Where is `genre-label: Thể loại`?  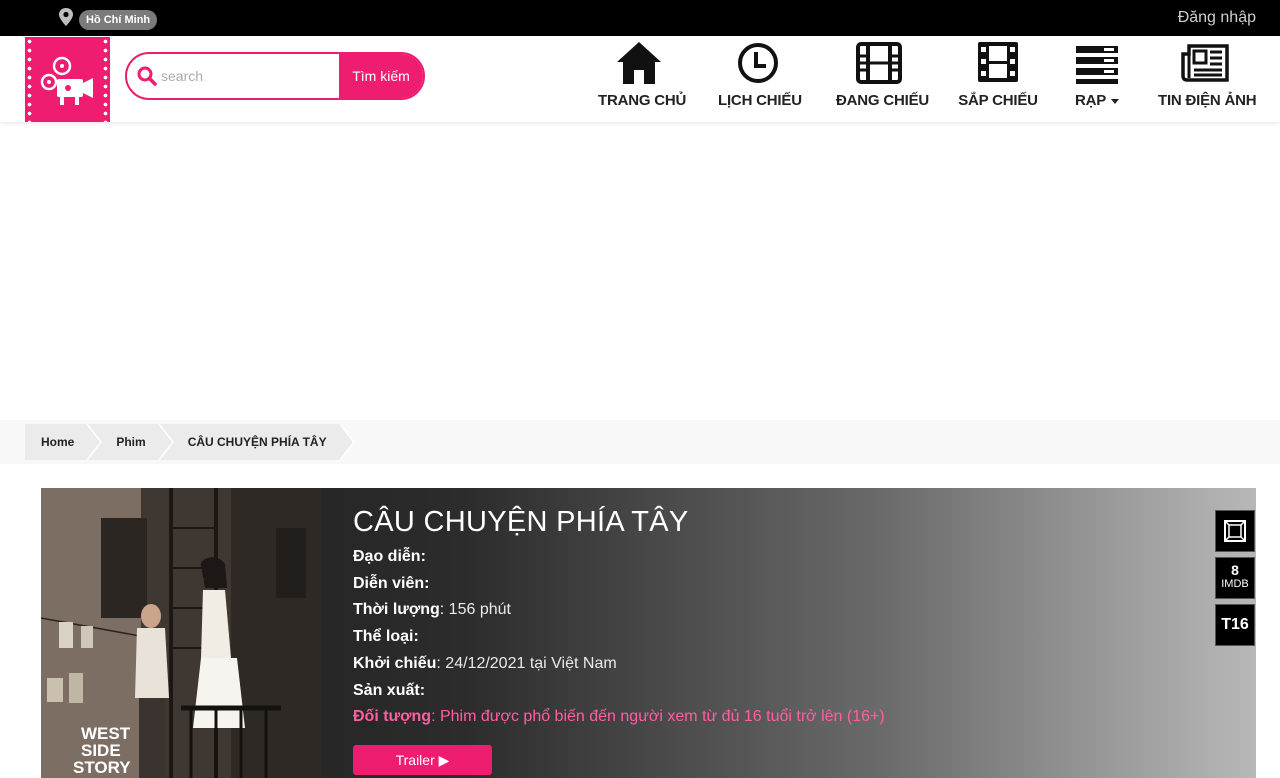 genre-label: Thể loại is located at coordinates (383, 637).